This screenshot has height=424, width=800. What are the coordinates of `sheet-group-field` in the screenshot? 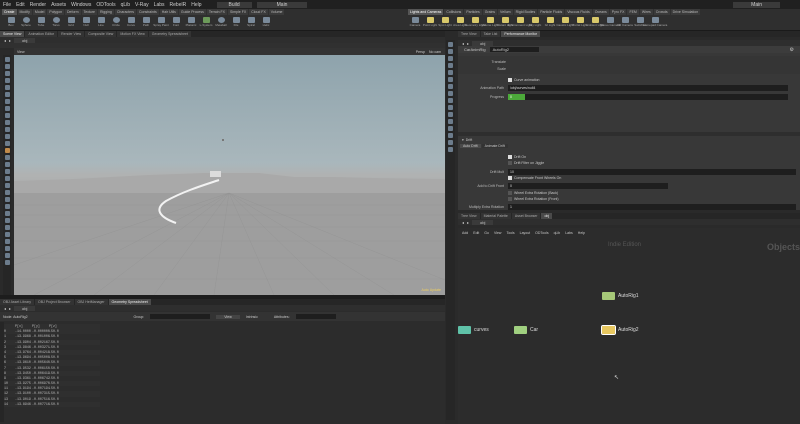 It's located at (180, 316).